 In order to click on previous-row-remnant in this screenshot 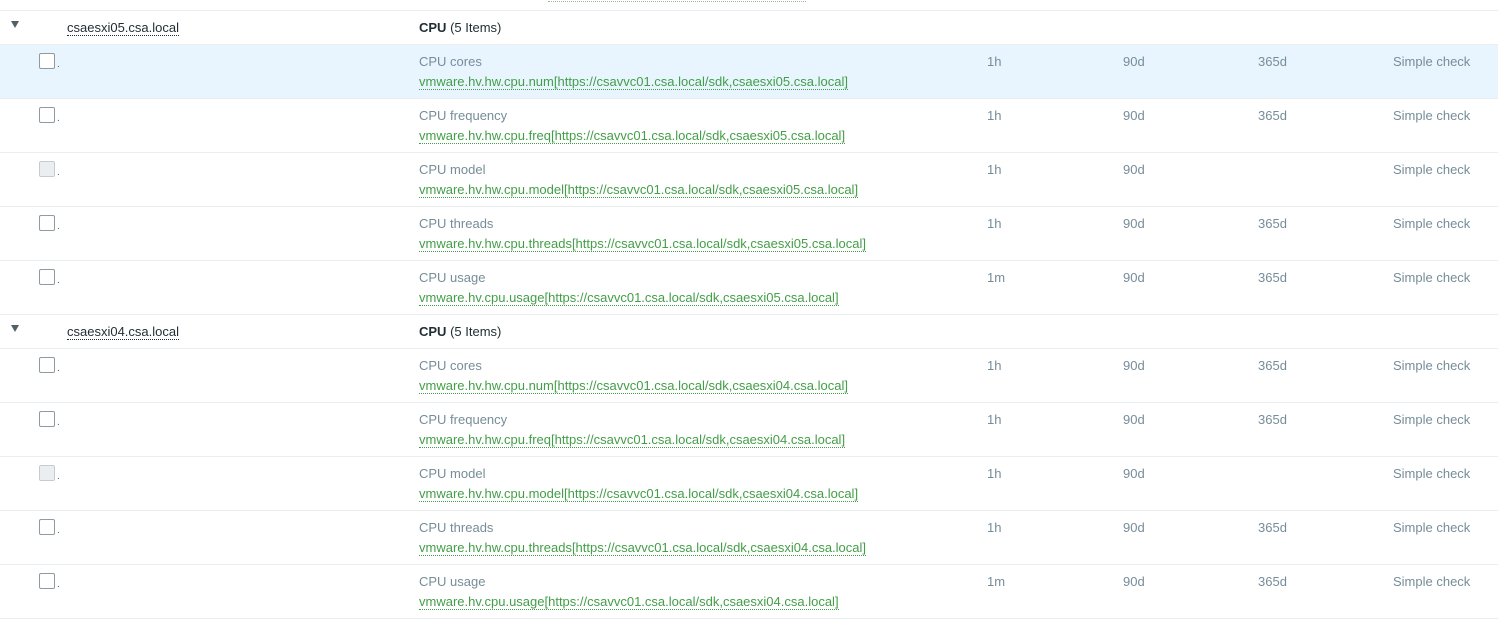, I will do `click(749, 5)`.